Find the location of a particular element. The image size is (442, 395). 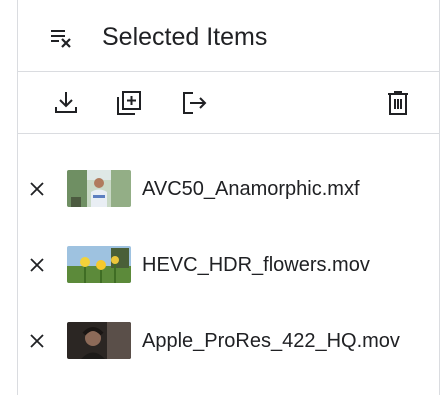

list-item: Apple_ProRes_422_HQ.mov is located at coordinates (228, 342).